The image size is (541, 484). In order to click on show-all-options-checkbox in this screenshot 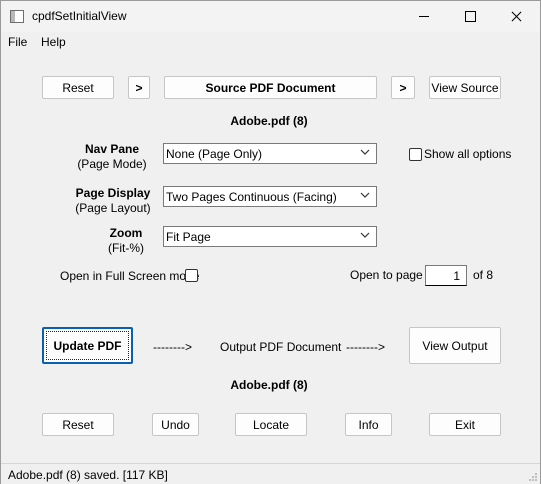, I will do `click(415, 154)`.